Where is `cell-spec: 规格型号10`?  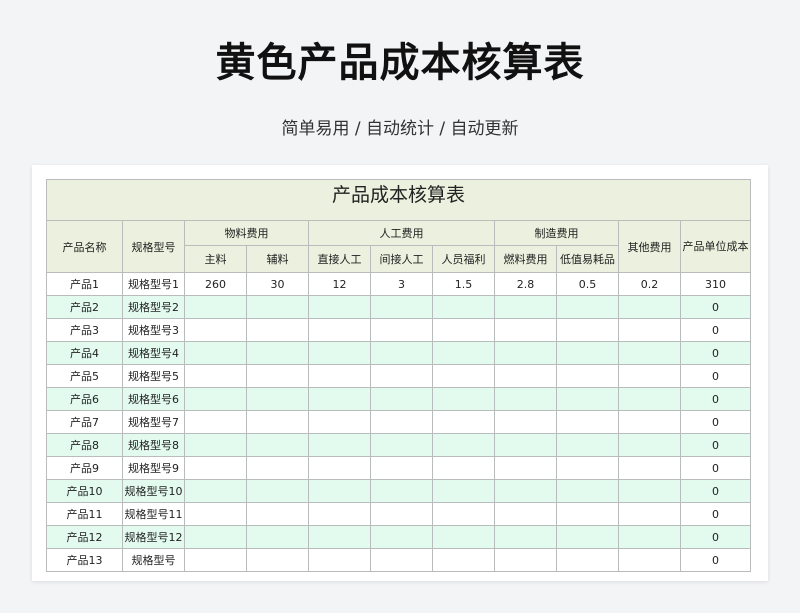
cell-spec: 规格型号10 is located at coordinates (153, 491).